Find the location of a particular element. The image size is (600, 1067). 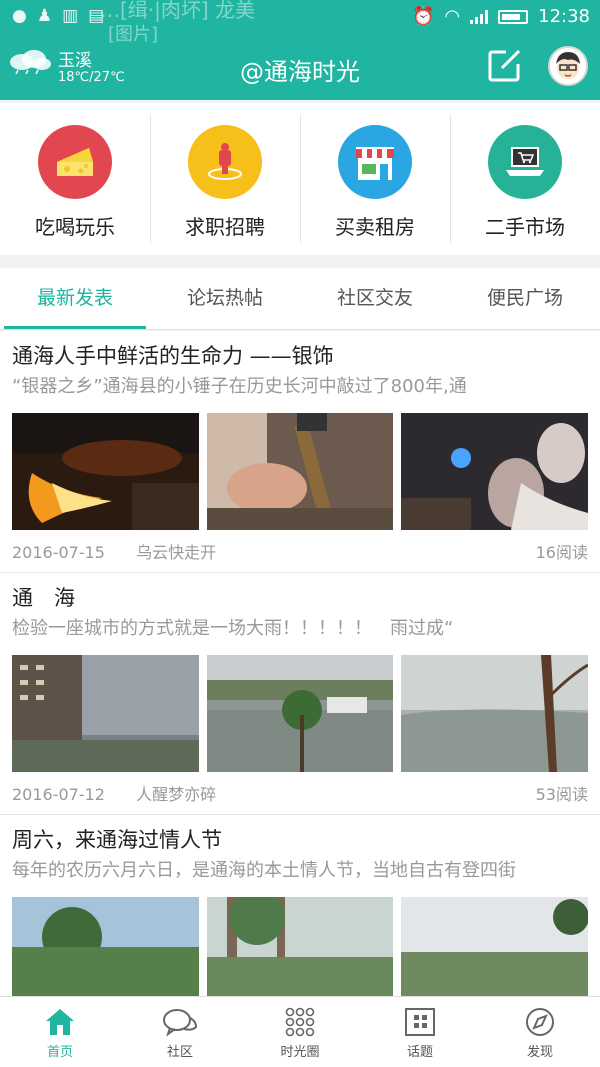

nav-discover: 发现 is located at coordinates (540, 1032).